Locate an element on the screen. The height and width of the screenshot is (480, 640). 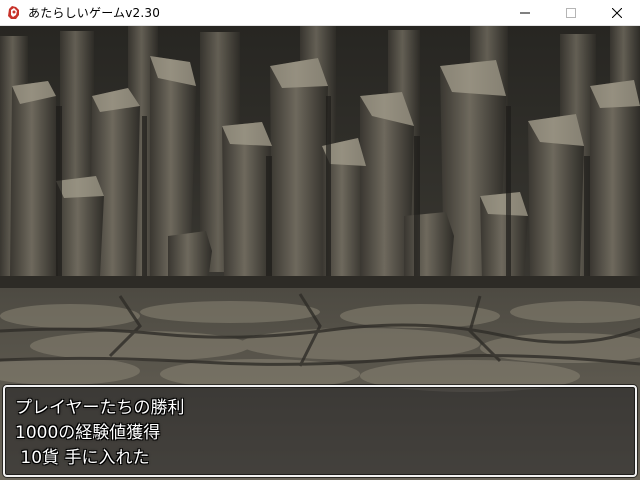
maximize-button is located at coordinates (571, 13).